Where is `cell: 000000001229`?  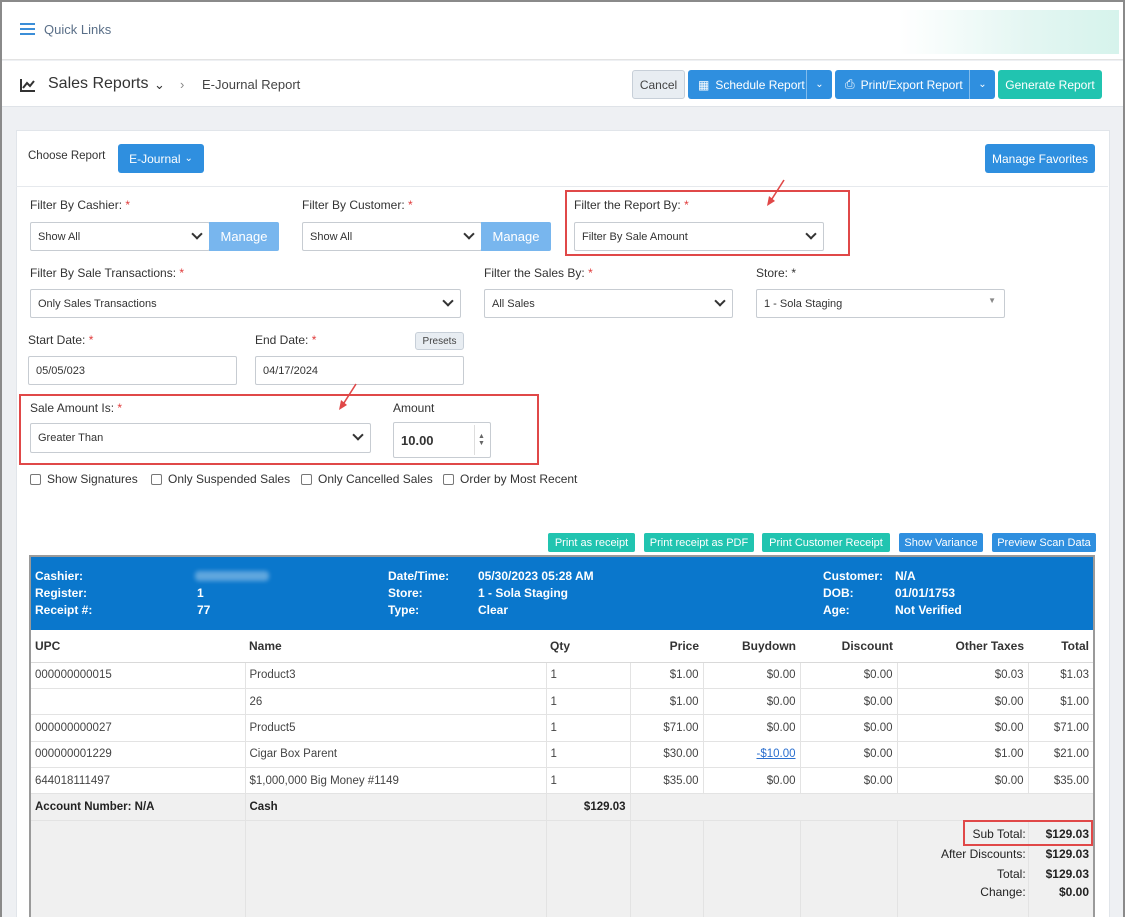
cell: 000000001229 is located at coordinates (138, 755).